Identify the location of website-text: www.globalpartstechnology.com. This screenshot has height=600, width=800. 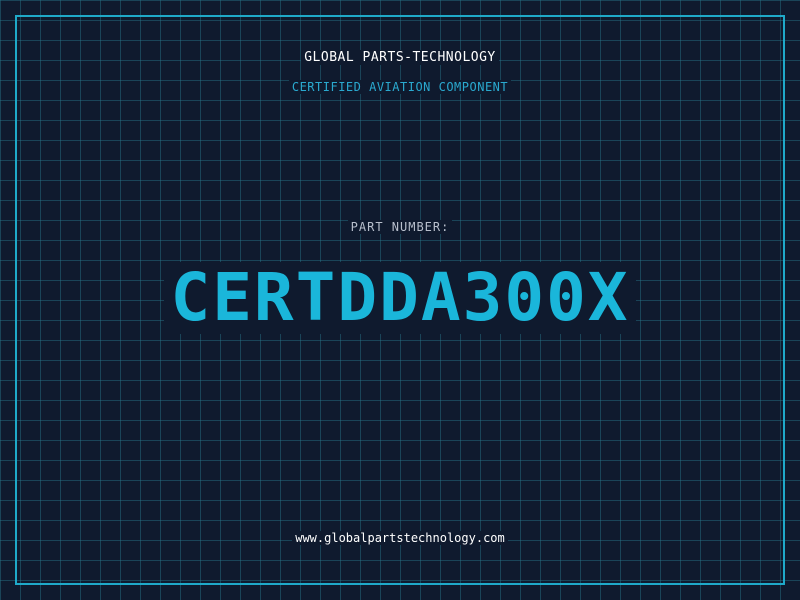
(400, 538).